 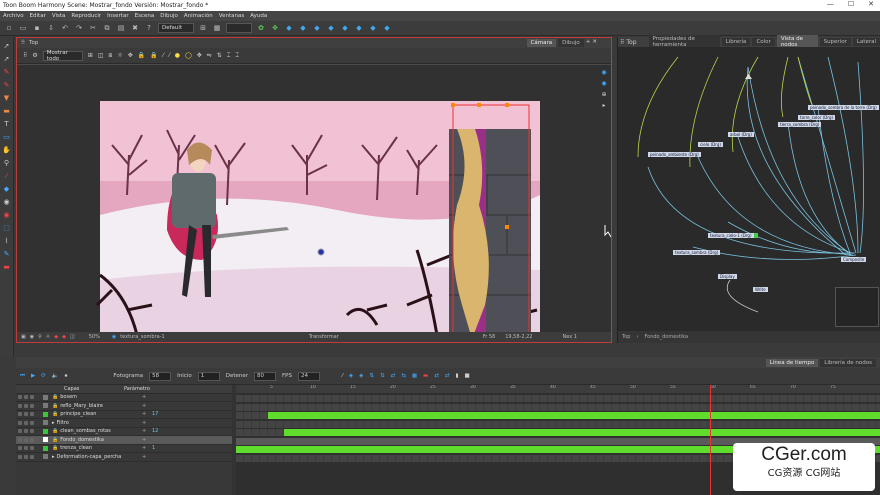 What do you see at coordinates (387, 28) in the screenshot?
I see `color8-icon: ◆` at bounding box center [387, 28].